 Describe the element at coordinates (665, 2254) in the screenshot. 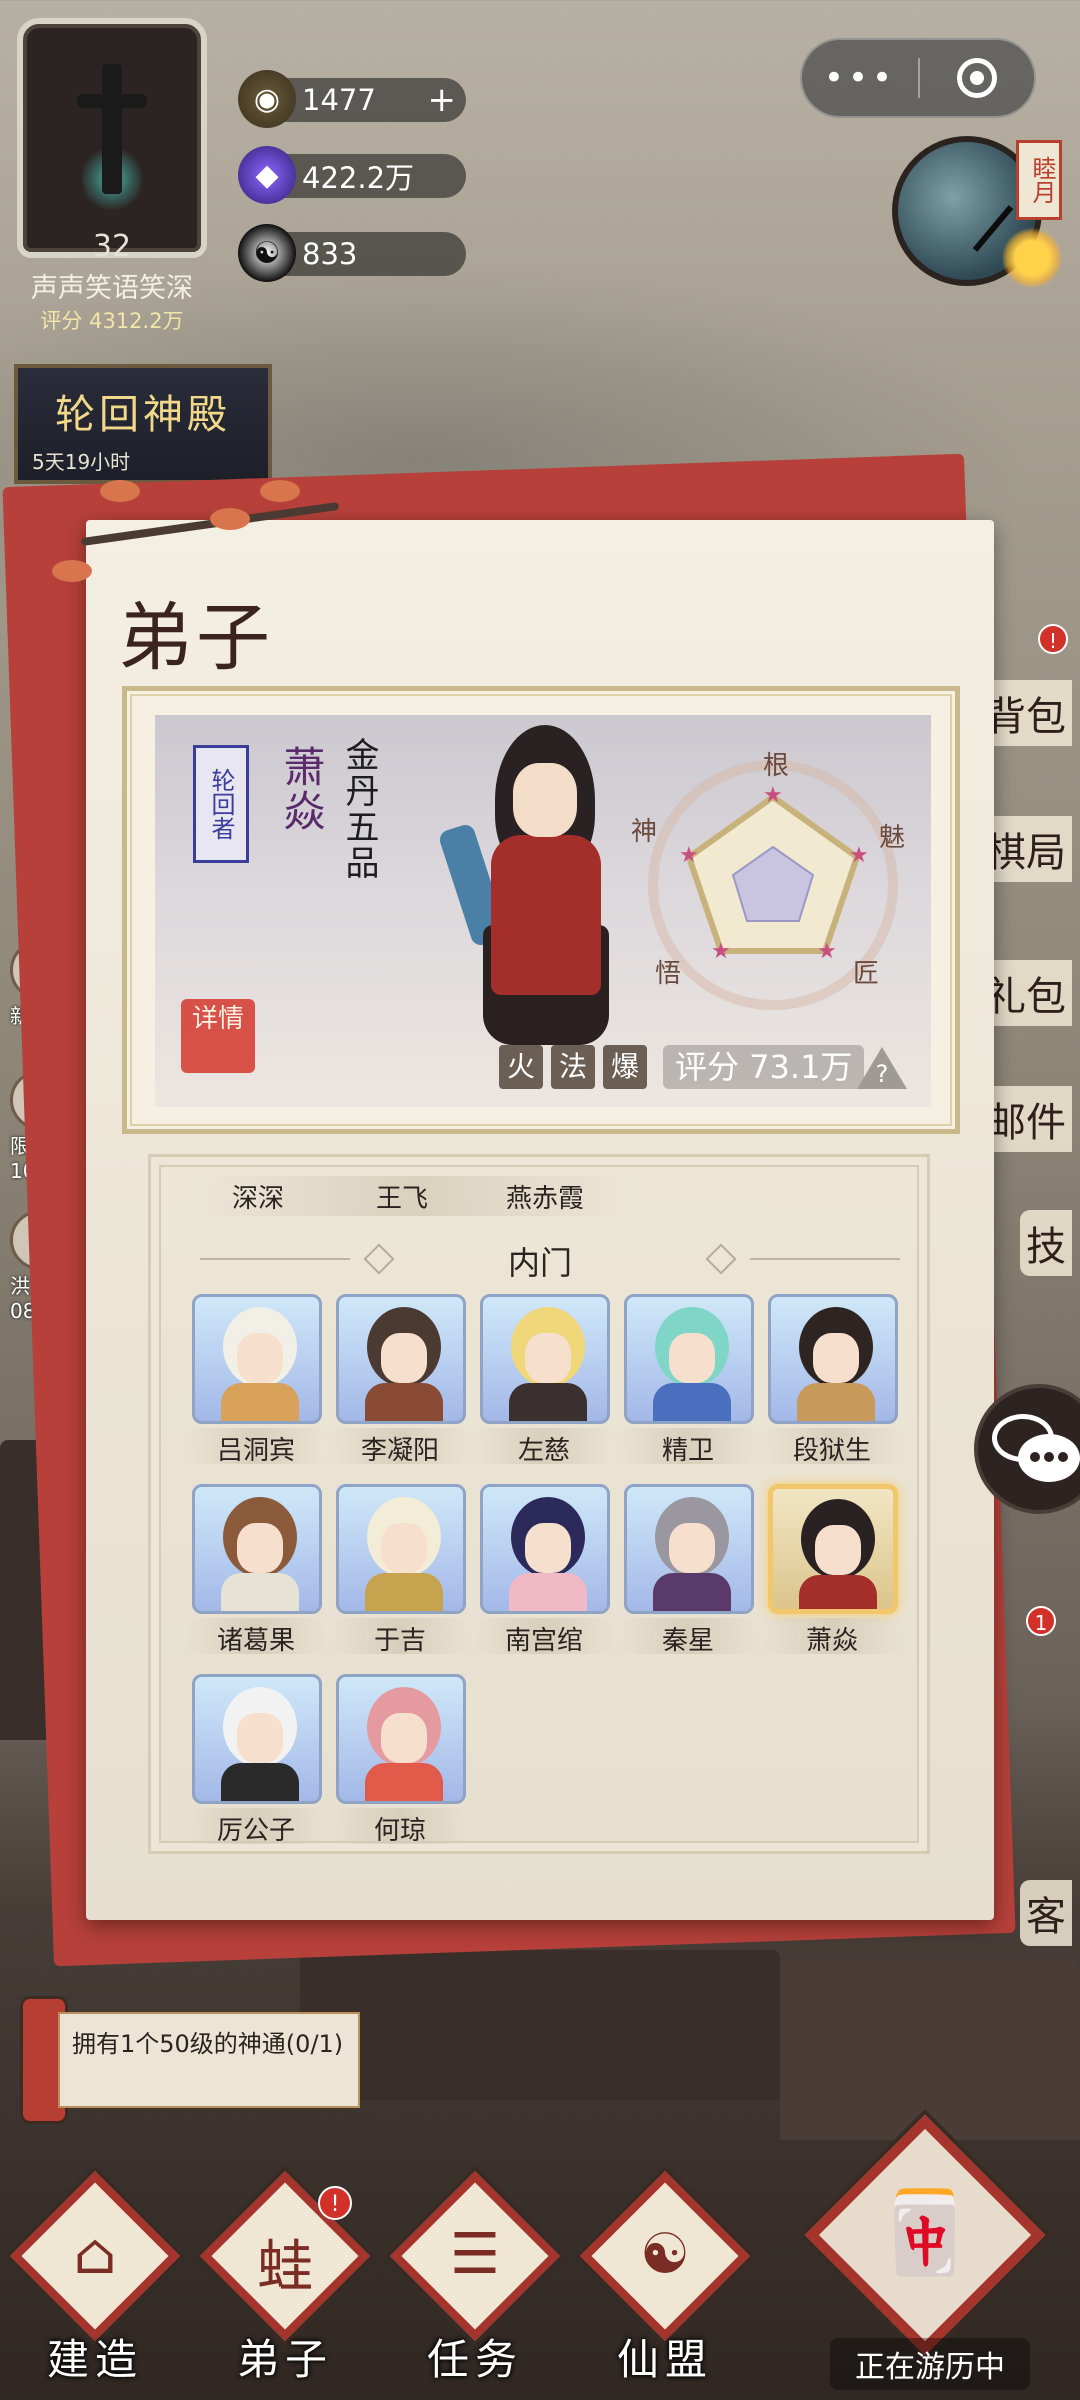

I see `alliance-icon: ☯` at that location.